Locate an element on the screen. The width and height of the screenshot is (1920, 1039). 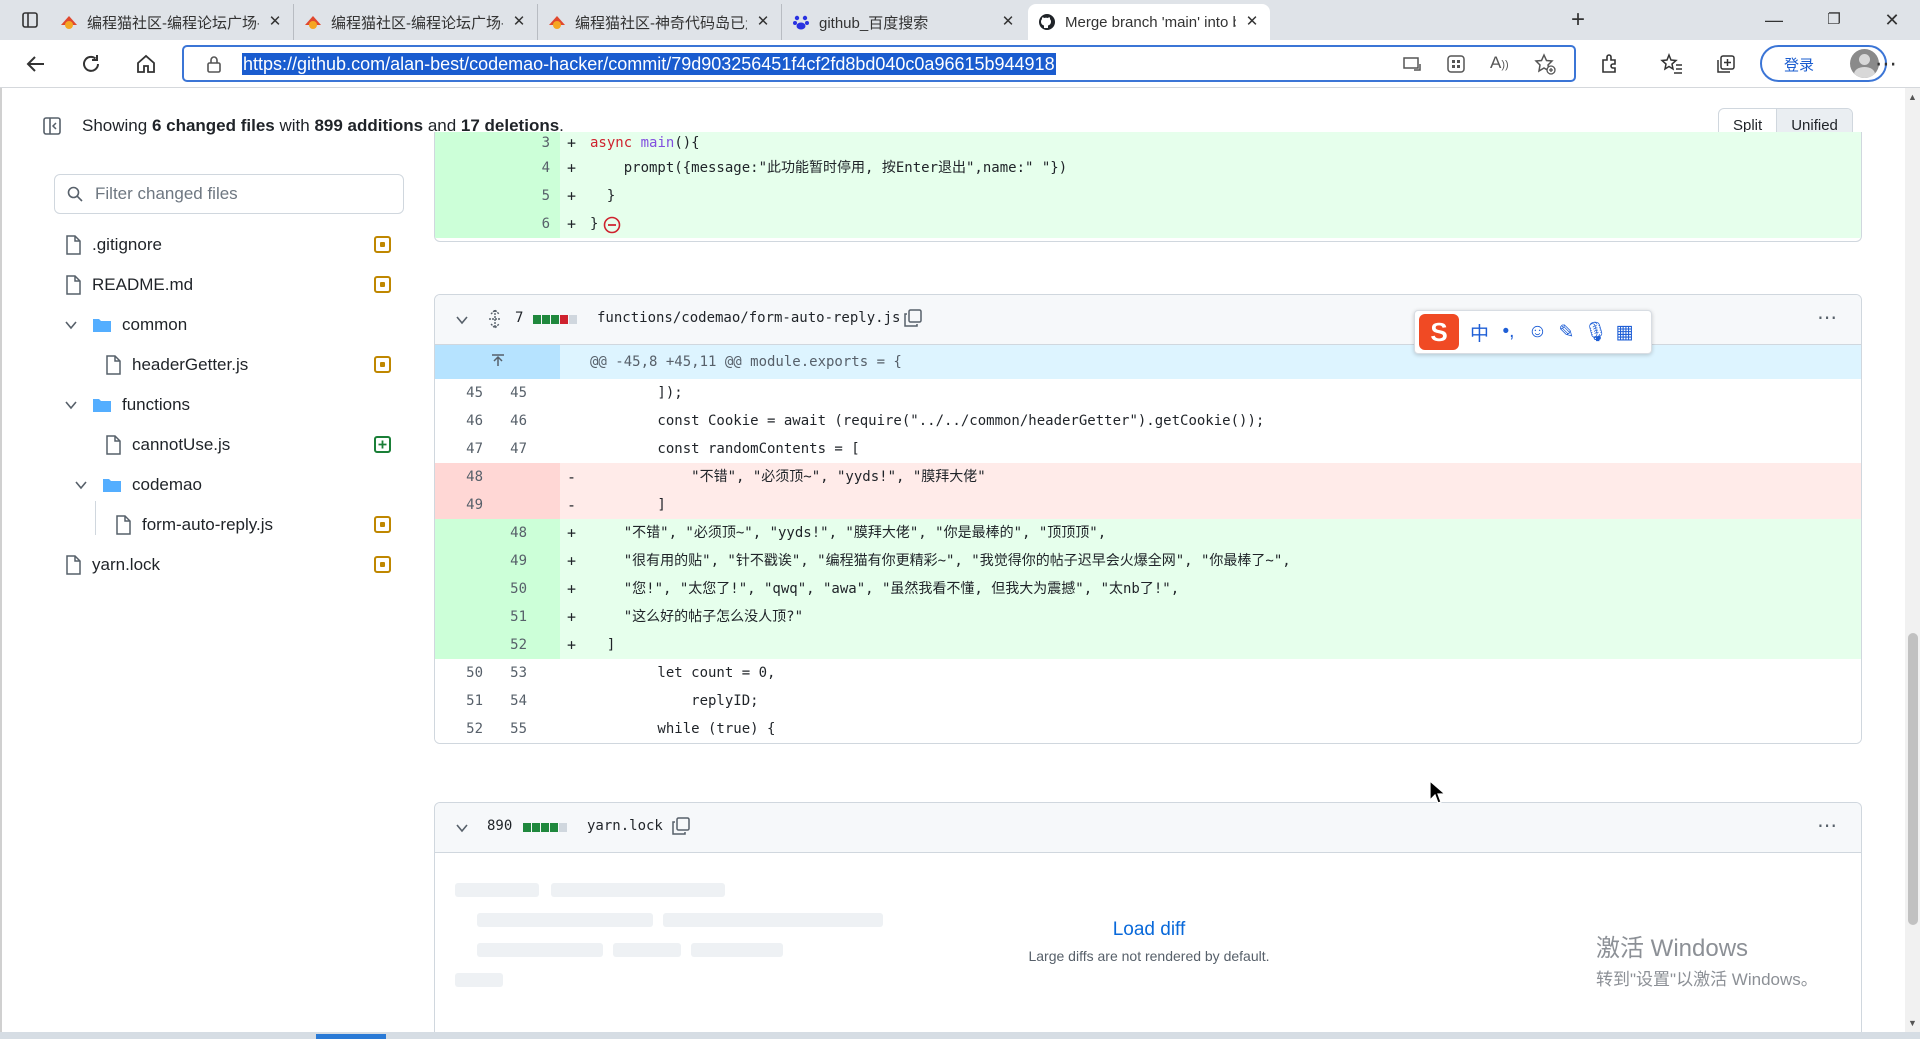
tab-title: 编程猫社区-神奇代码岛已走向 is located at coordinates (661, 23).